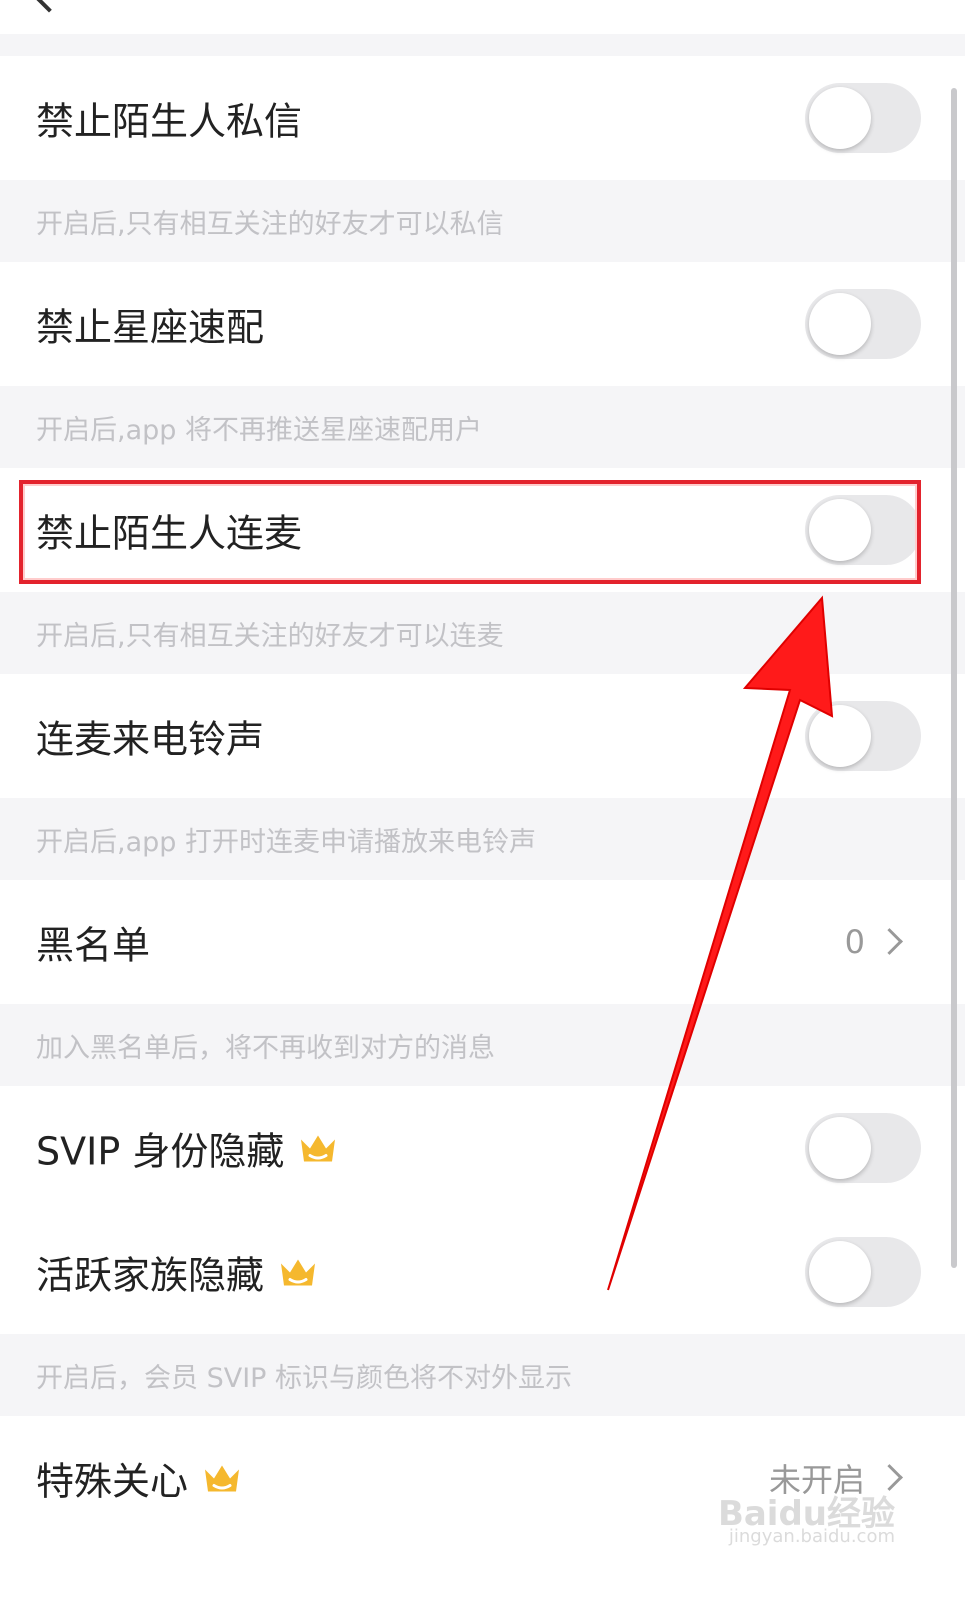  I want to click on setting-hint: 开启后，会员 SVIP 标识与颜色将不对外显示, so click(304, 1378).